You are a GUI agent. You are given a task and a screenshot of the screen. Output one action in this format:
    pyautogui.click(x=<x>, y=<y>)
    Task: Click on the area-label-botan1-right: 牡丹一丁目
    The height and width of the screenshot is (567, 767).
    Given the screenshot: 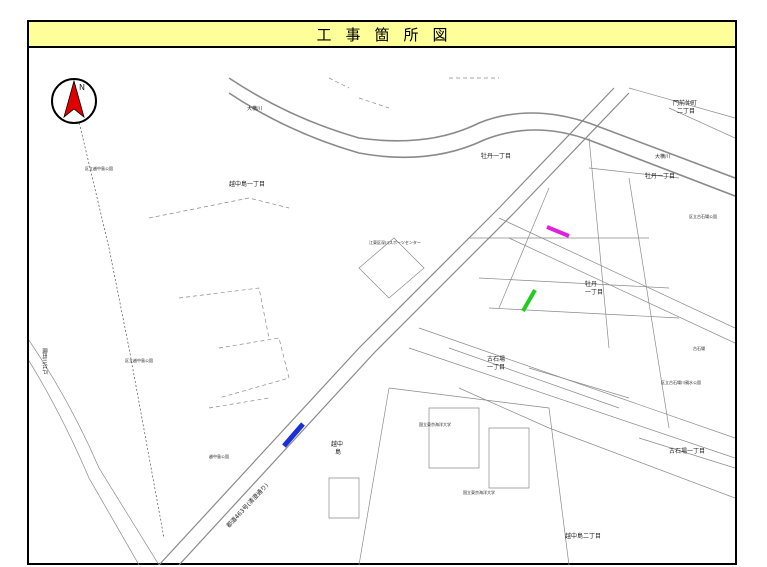 What is the action you would take?
    pyautogui.click(x=660, y=176)
    